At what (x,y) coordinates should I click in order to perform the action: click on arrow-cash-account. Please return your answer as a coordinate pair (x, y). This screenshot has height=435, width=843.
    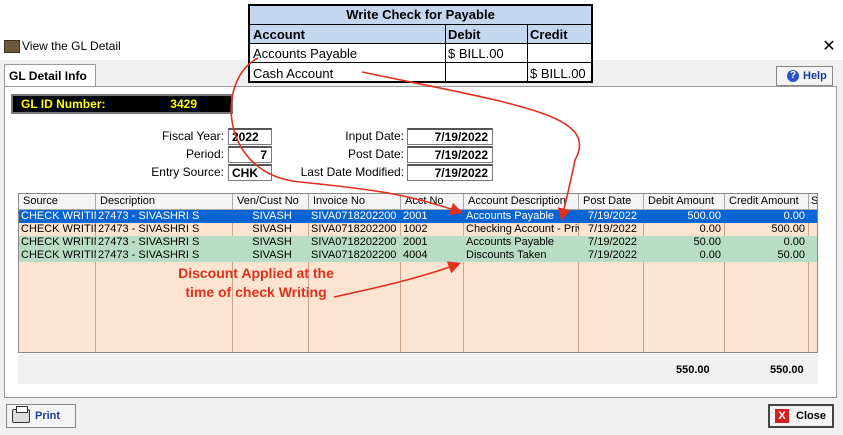
    Looking at the image, I should click on (471, 146).